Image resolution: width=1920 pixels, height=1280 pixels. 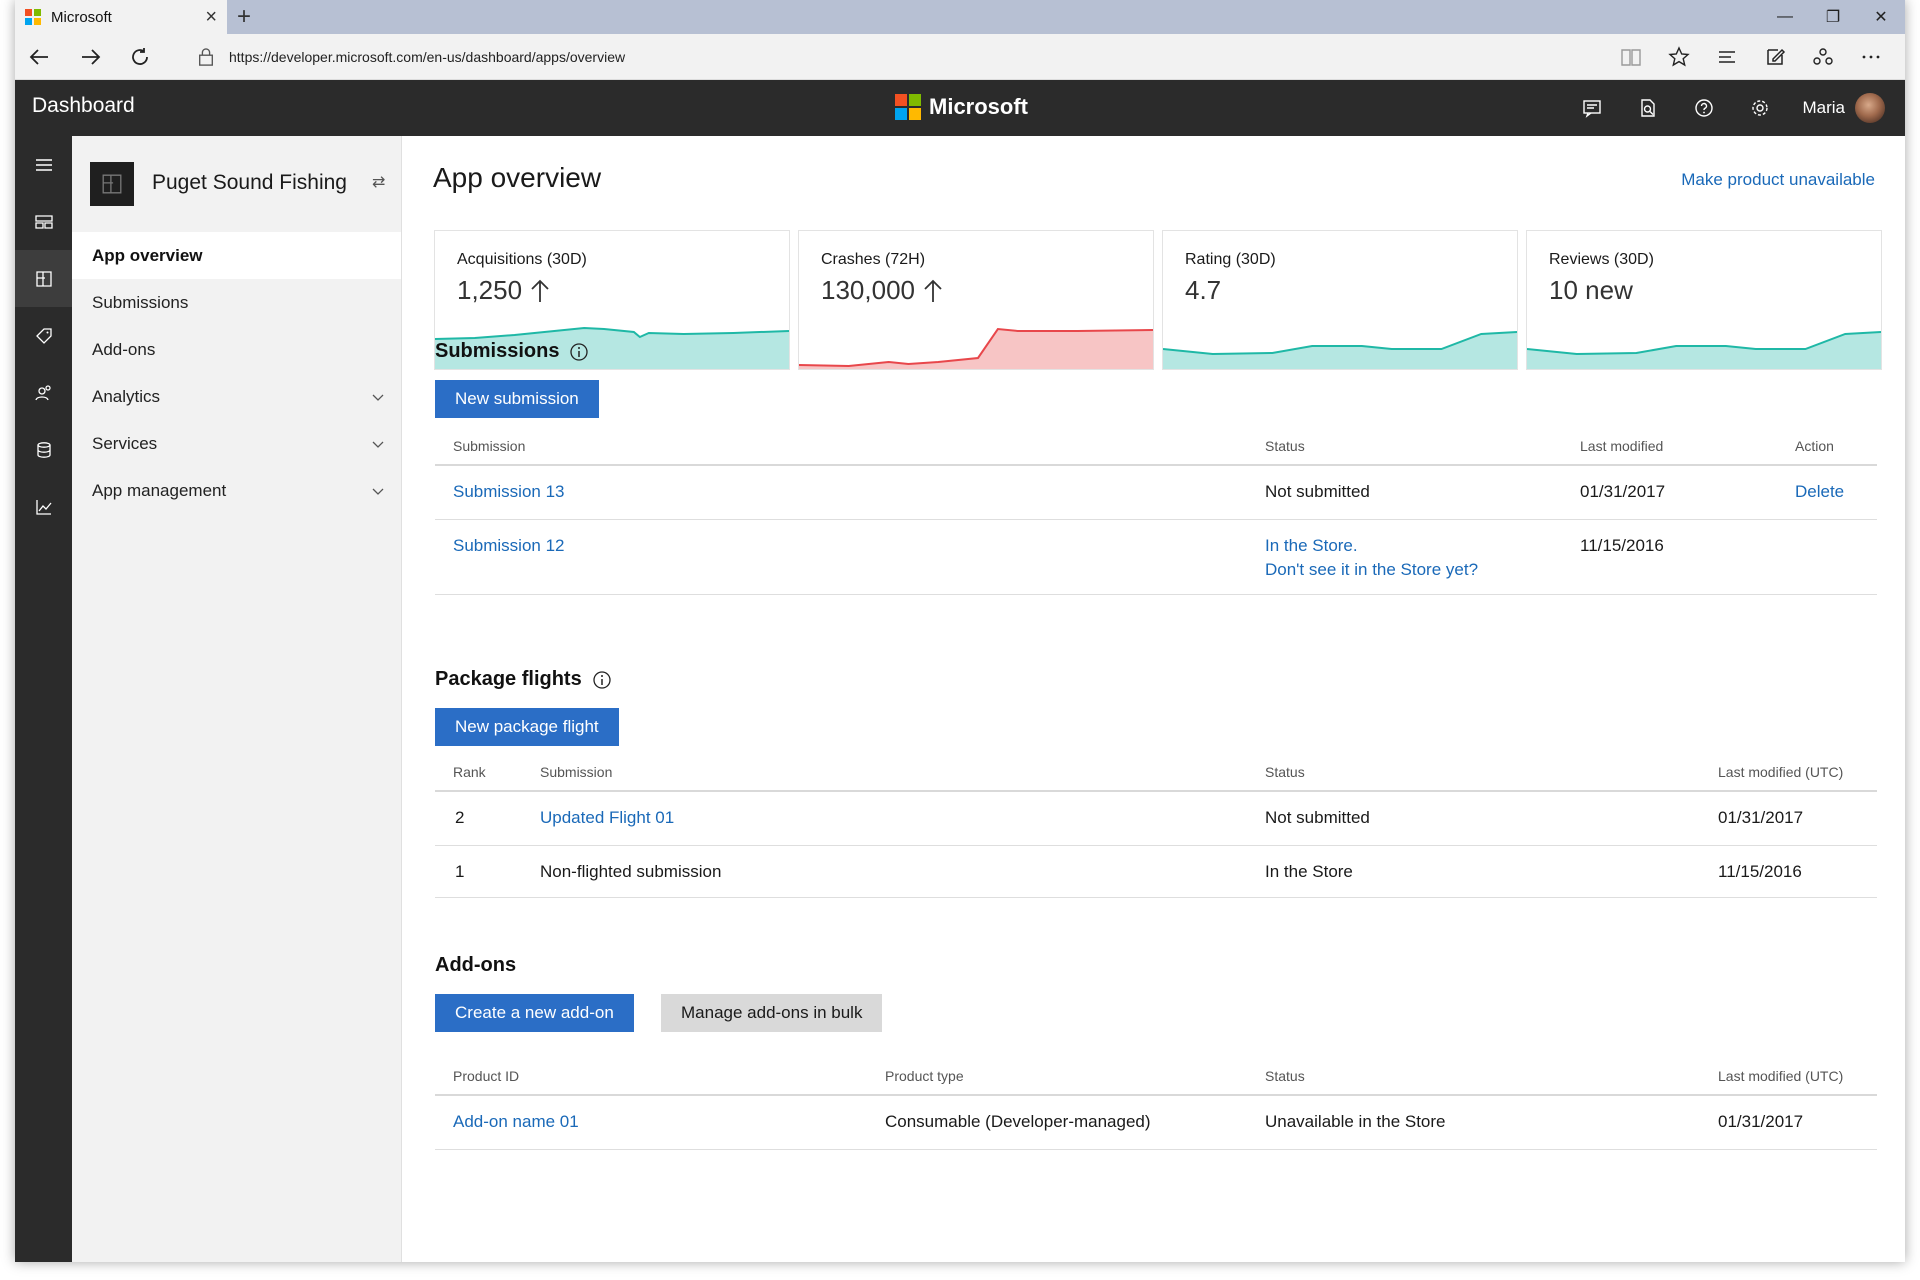 What do you see at coordinates (1785, 17) in the screenshot?
I see `minimize-icon: —` at bounding box center [1785, 17].